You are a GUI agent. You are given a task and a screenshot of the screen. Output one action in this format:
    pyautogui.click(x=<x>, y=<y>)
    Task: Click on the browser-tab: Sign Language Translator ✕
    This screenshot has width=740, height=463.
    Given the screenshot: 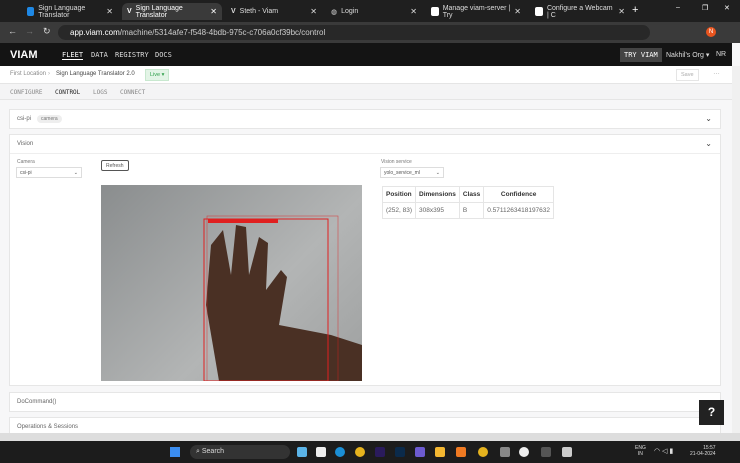 What is the action you would take?
    pyautogui.click(x=70, y=11)
    